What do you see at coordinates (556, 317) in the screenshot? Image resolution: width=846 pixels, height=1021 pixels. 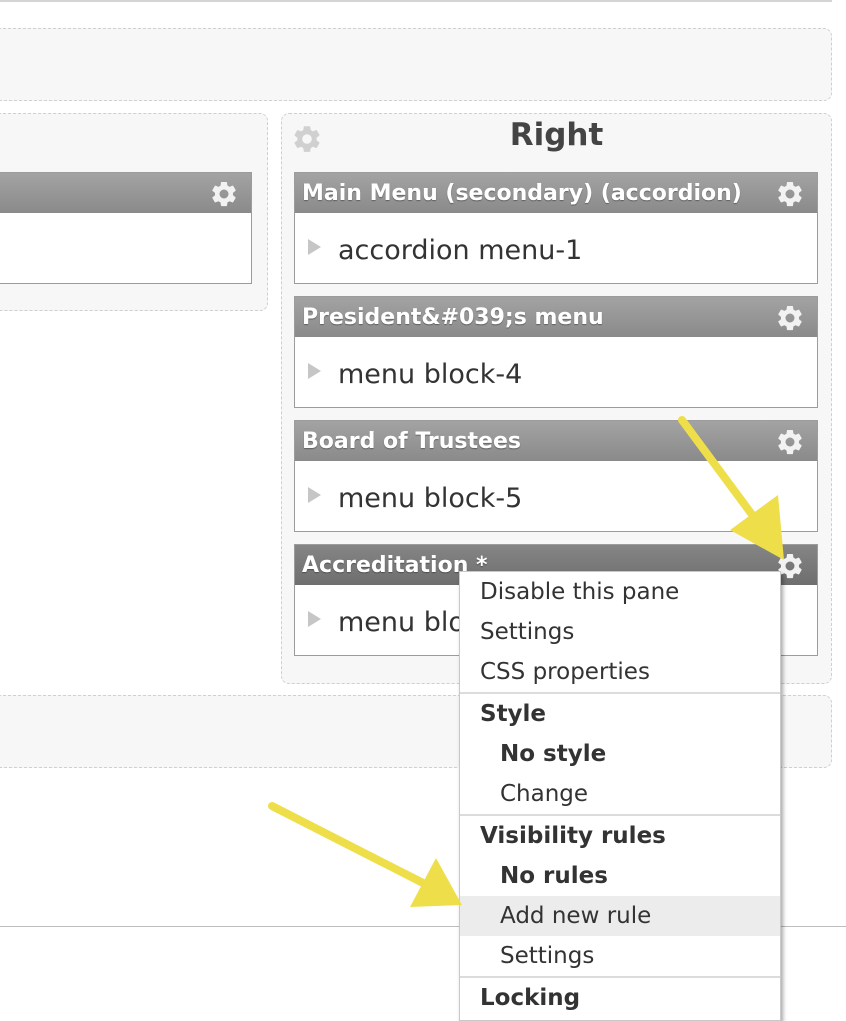 I see `pane-title: President&#039;s menu` at bounding box center [556, 317].